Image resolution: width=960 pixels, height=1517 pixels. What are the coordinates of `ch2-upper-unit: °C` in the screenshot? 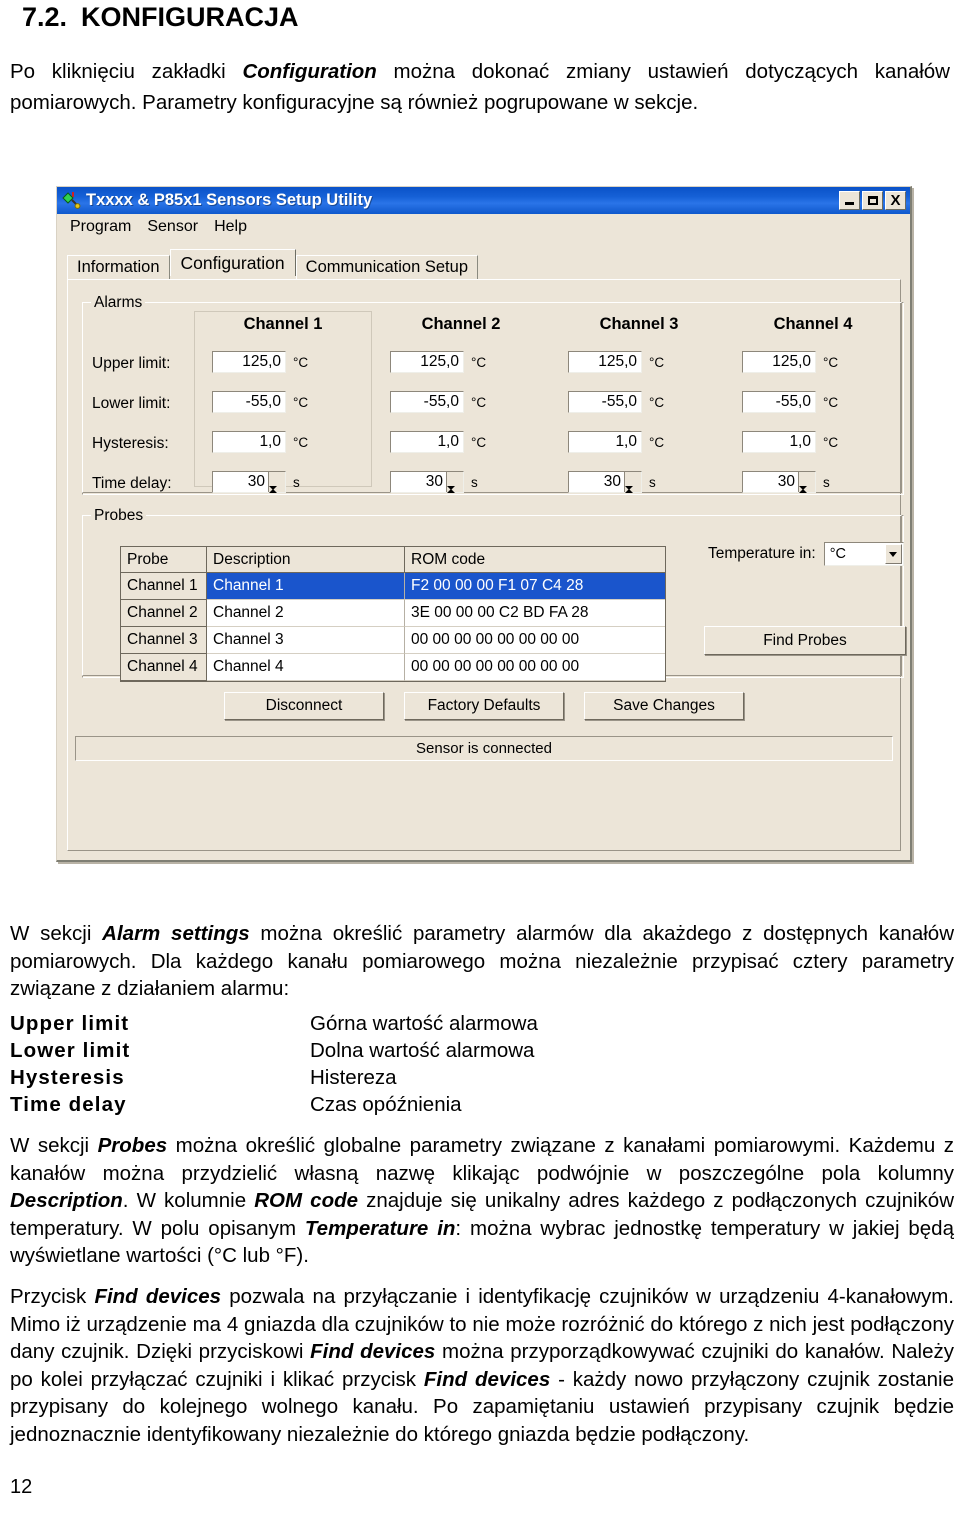 It's located at (479, 362).